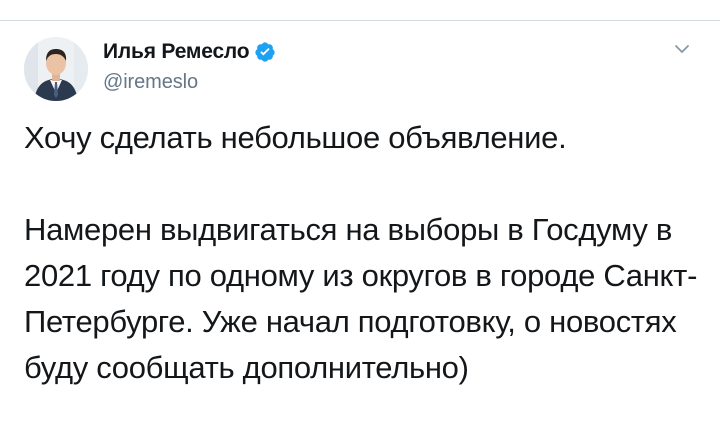 This screenshot has width=720, height=445. Describe the element at coordinates (189, 69) in the screenshot. I see `author-block: Илья Ремесло @iremeslo` at that location.